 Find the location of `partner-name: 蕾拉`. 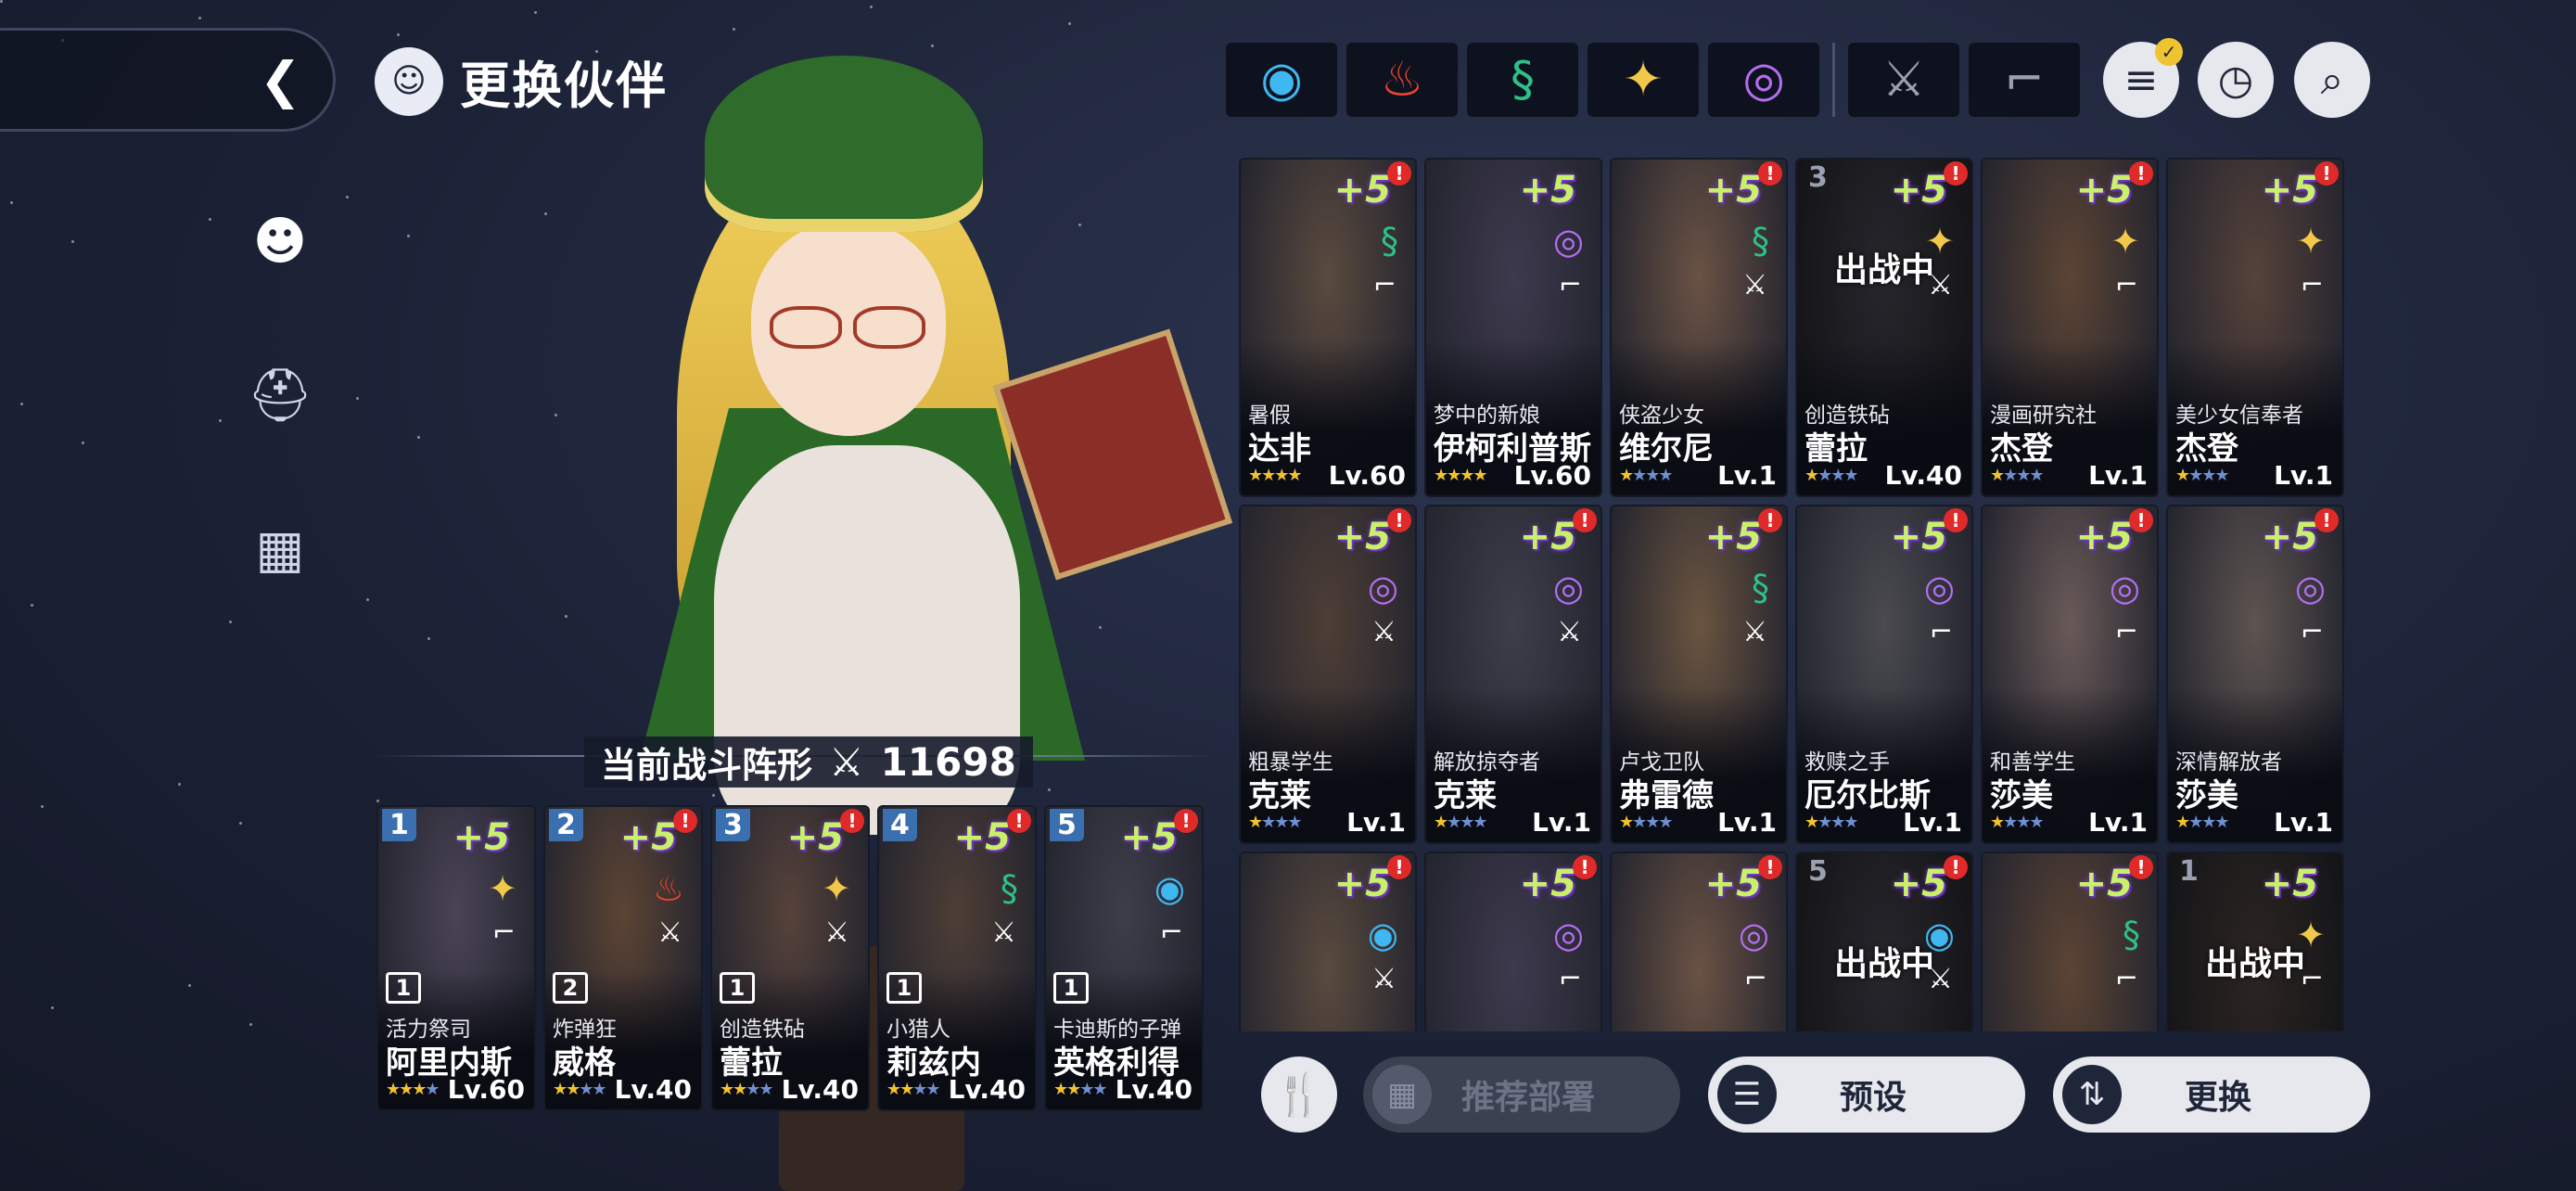

partner-name: 蕾拉 is located at coordinates (752, 1063).